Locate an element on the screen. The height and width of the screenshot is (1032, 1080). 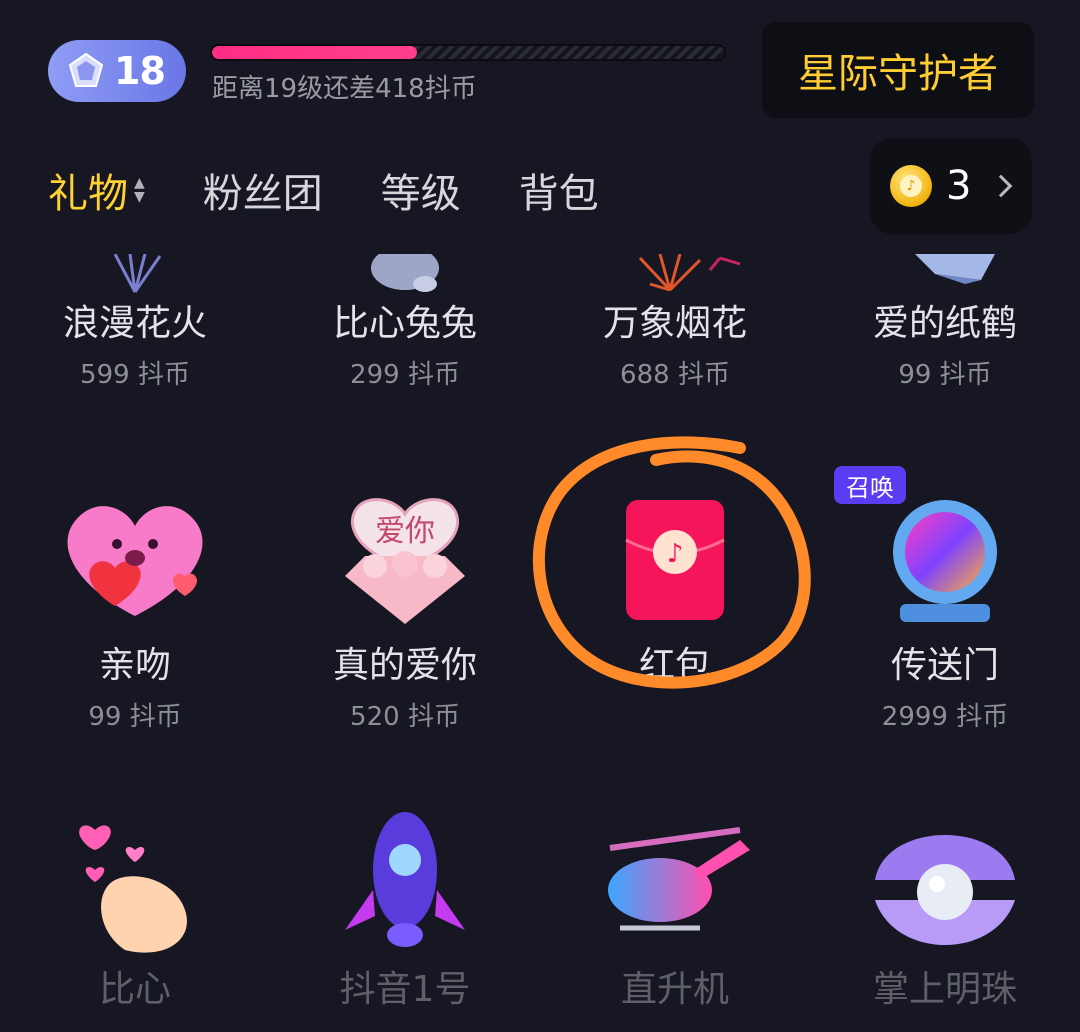
gift-price: 688 抖币 is located at coordinates (675, 375).